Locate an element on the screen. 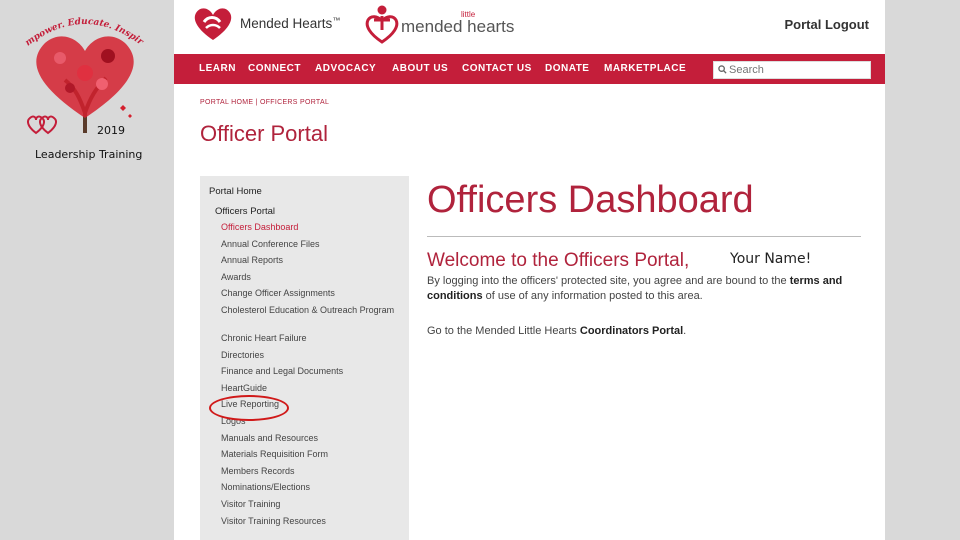 This screenshot has width=960, height=540. search-input is located at coordinates (797, 70).